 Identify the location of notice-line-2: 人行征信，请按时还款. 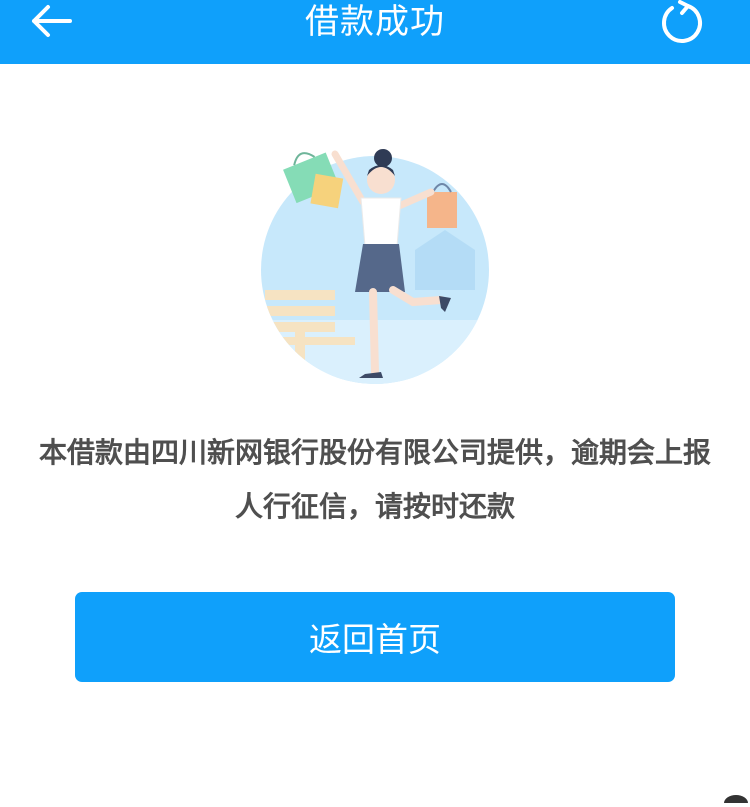
(375, 507).